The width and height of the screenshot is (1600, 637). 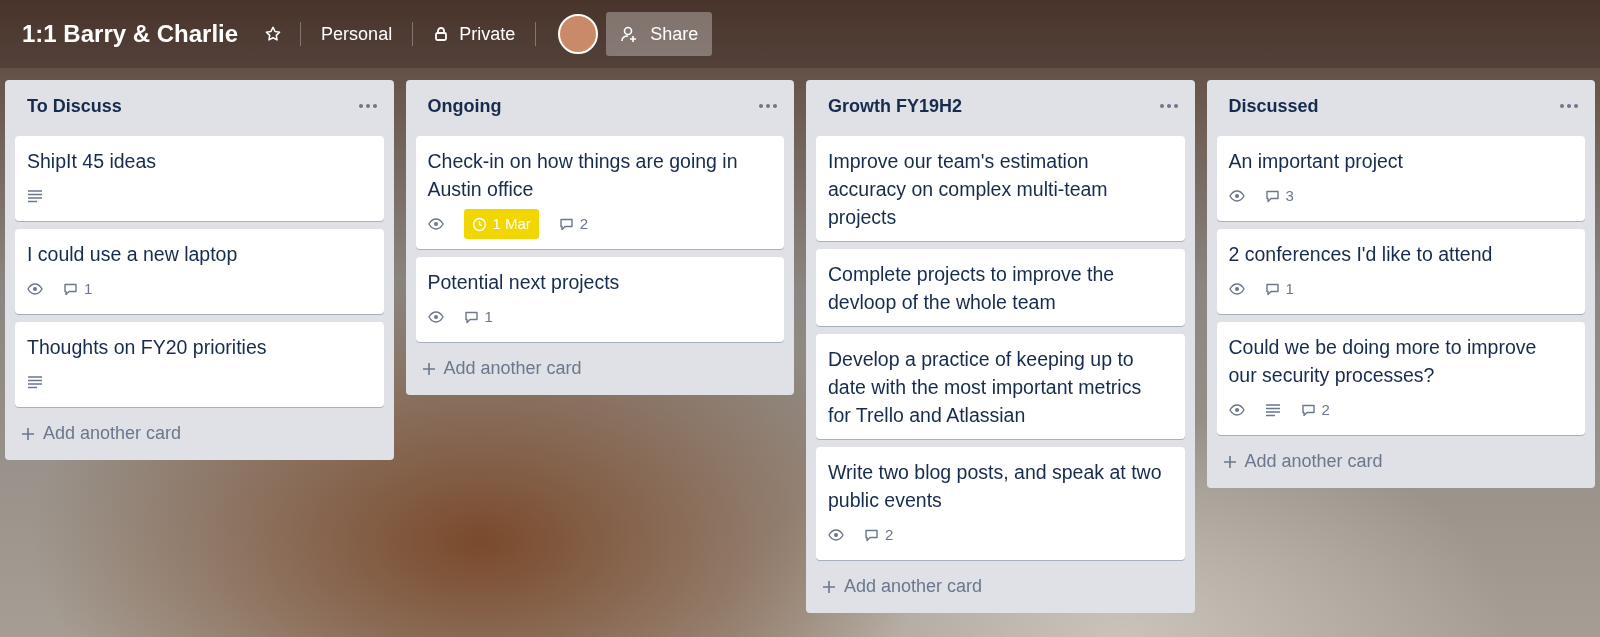 I want to click on card-title: Write two blog posts, and speak at two public events, so click(x=995, y=486).